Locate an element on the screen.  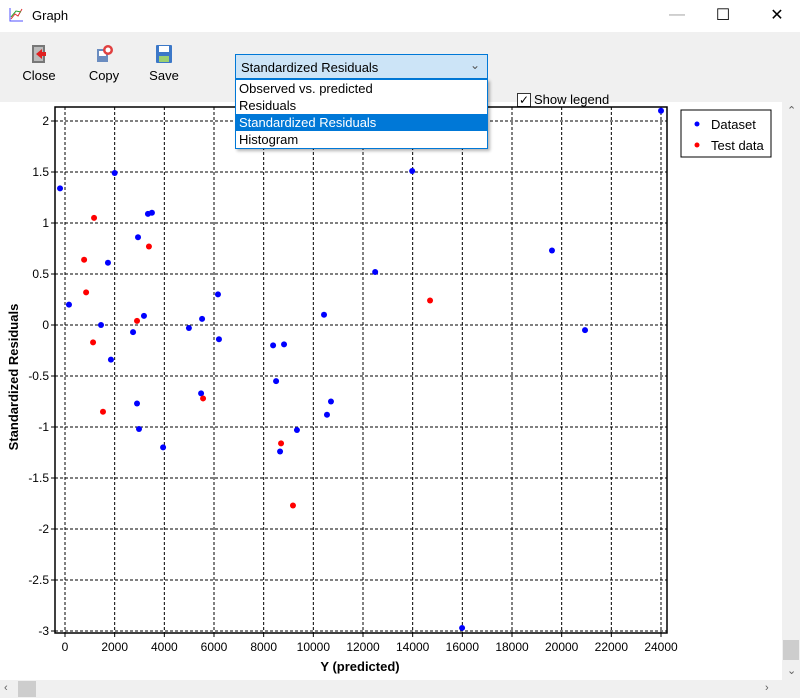
y-tick-label: -0.5 is located at coordinates (38, 376).